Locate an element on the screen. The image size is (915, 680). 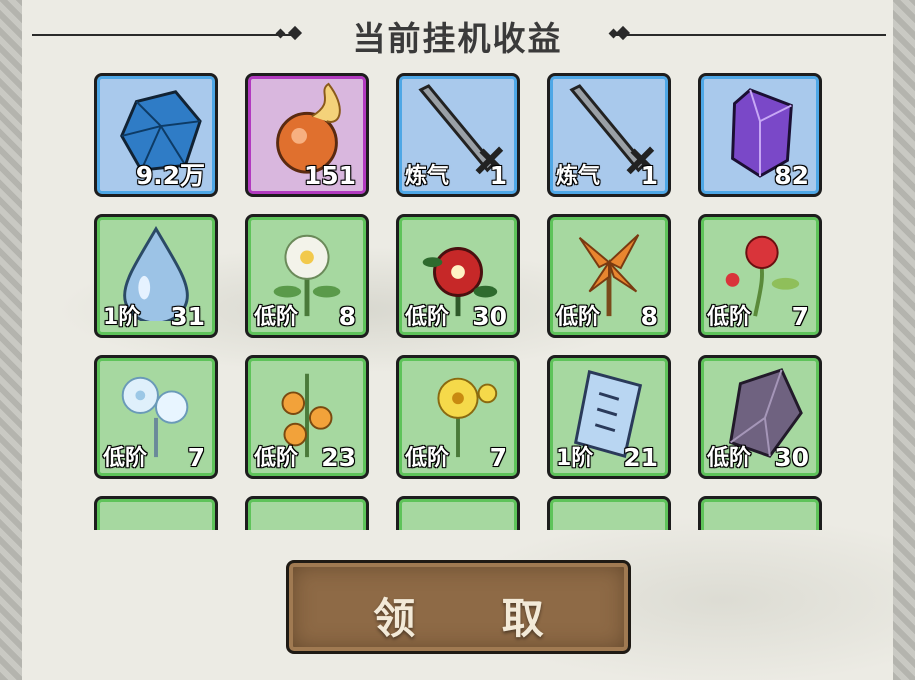
diamond-ornament-left-small is located at coordinates (280, 33).